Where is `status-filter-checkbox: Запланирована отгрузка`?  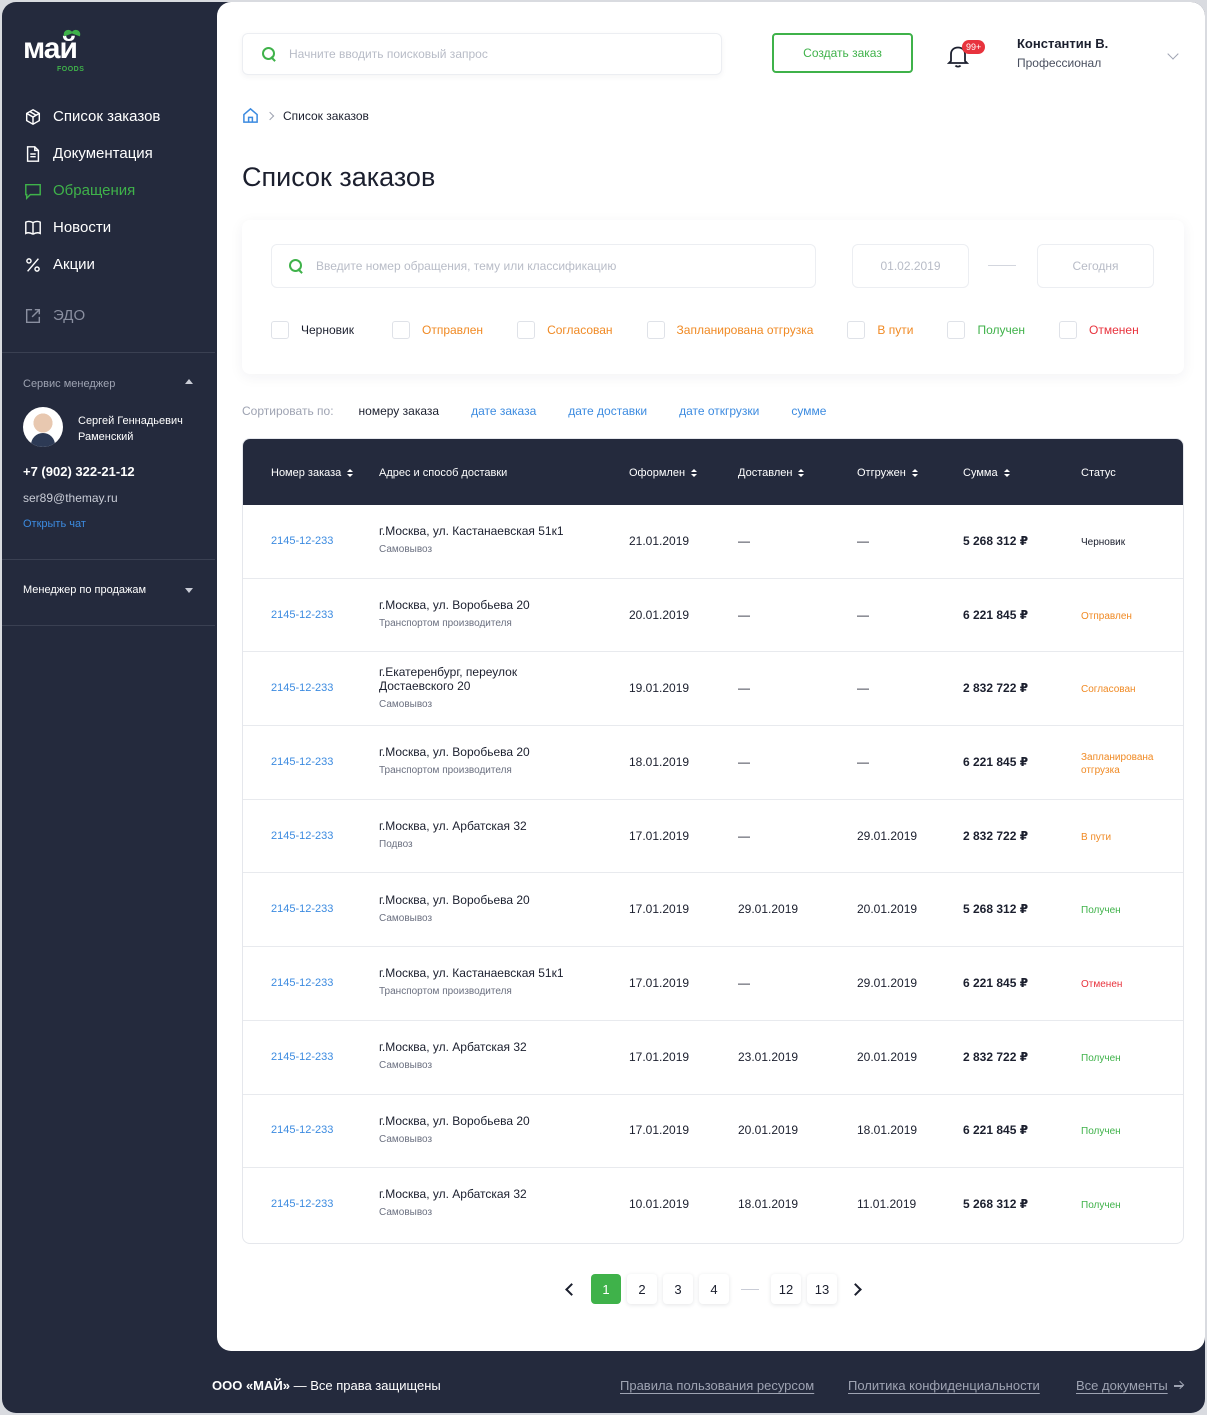
status-filter-checkbox: Запланирована отгрузка is located at coordinates (730, 330).